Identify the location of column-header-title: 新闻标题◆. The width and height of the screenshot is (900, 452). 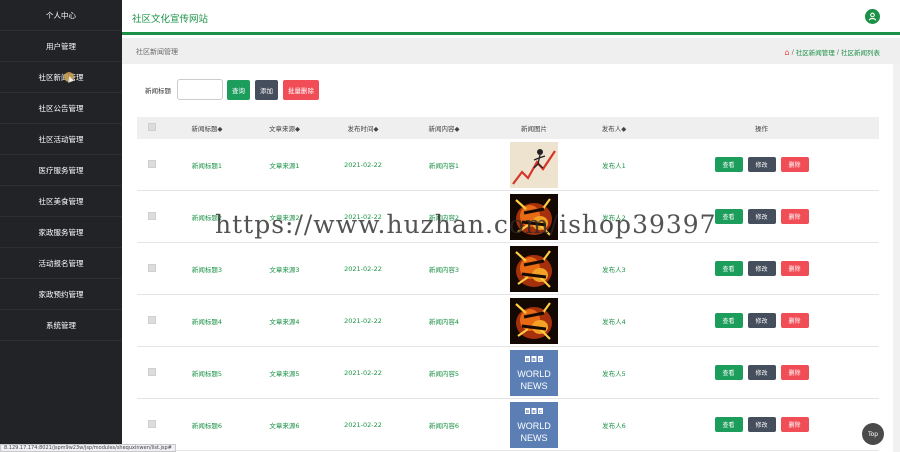
(207, 128).